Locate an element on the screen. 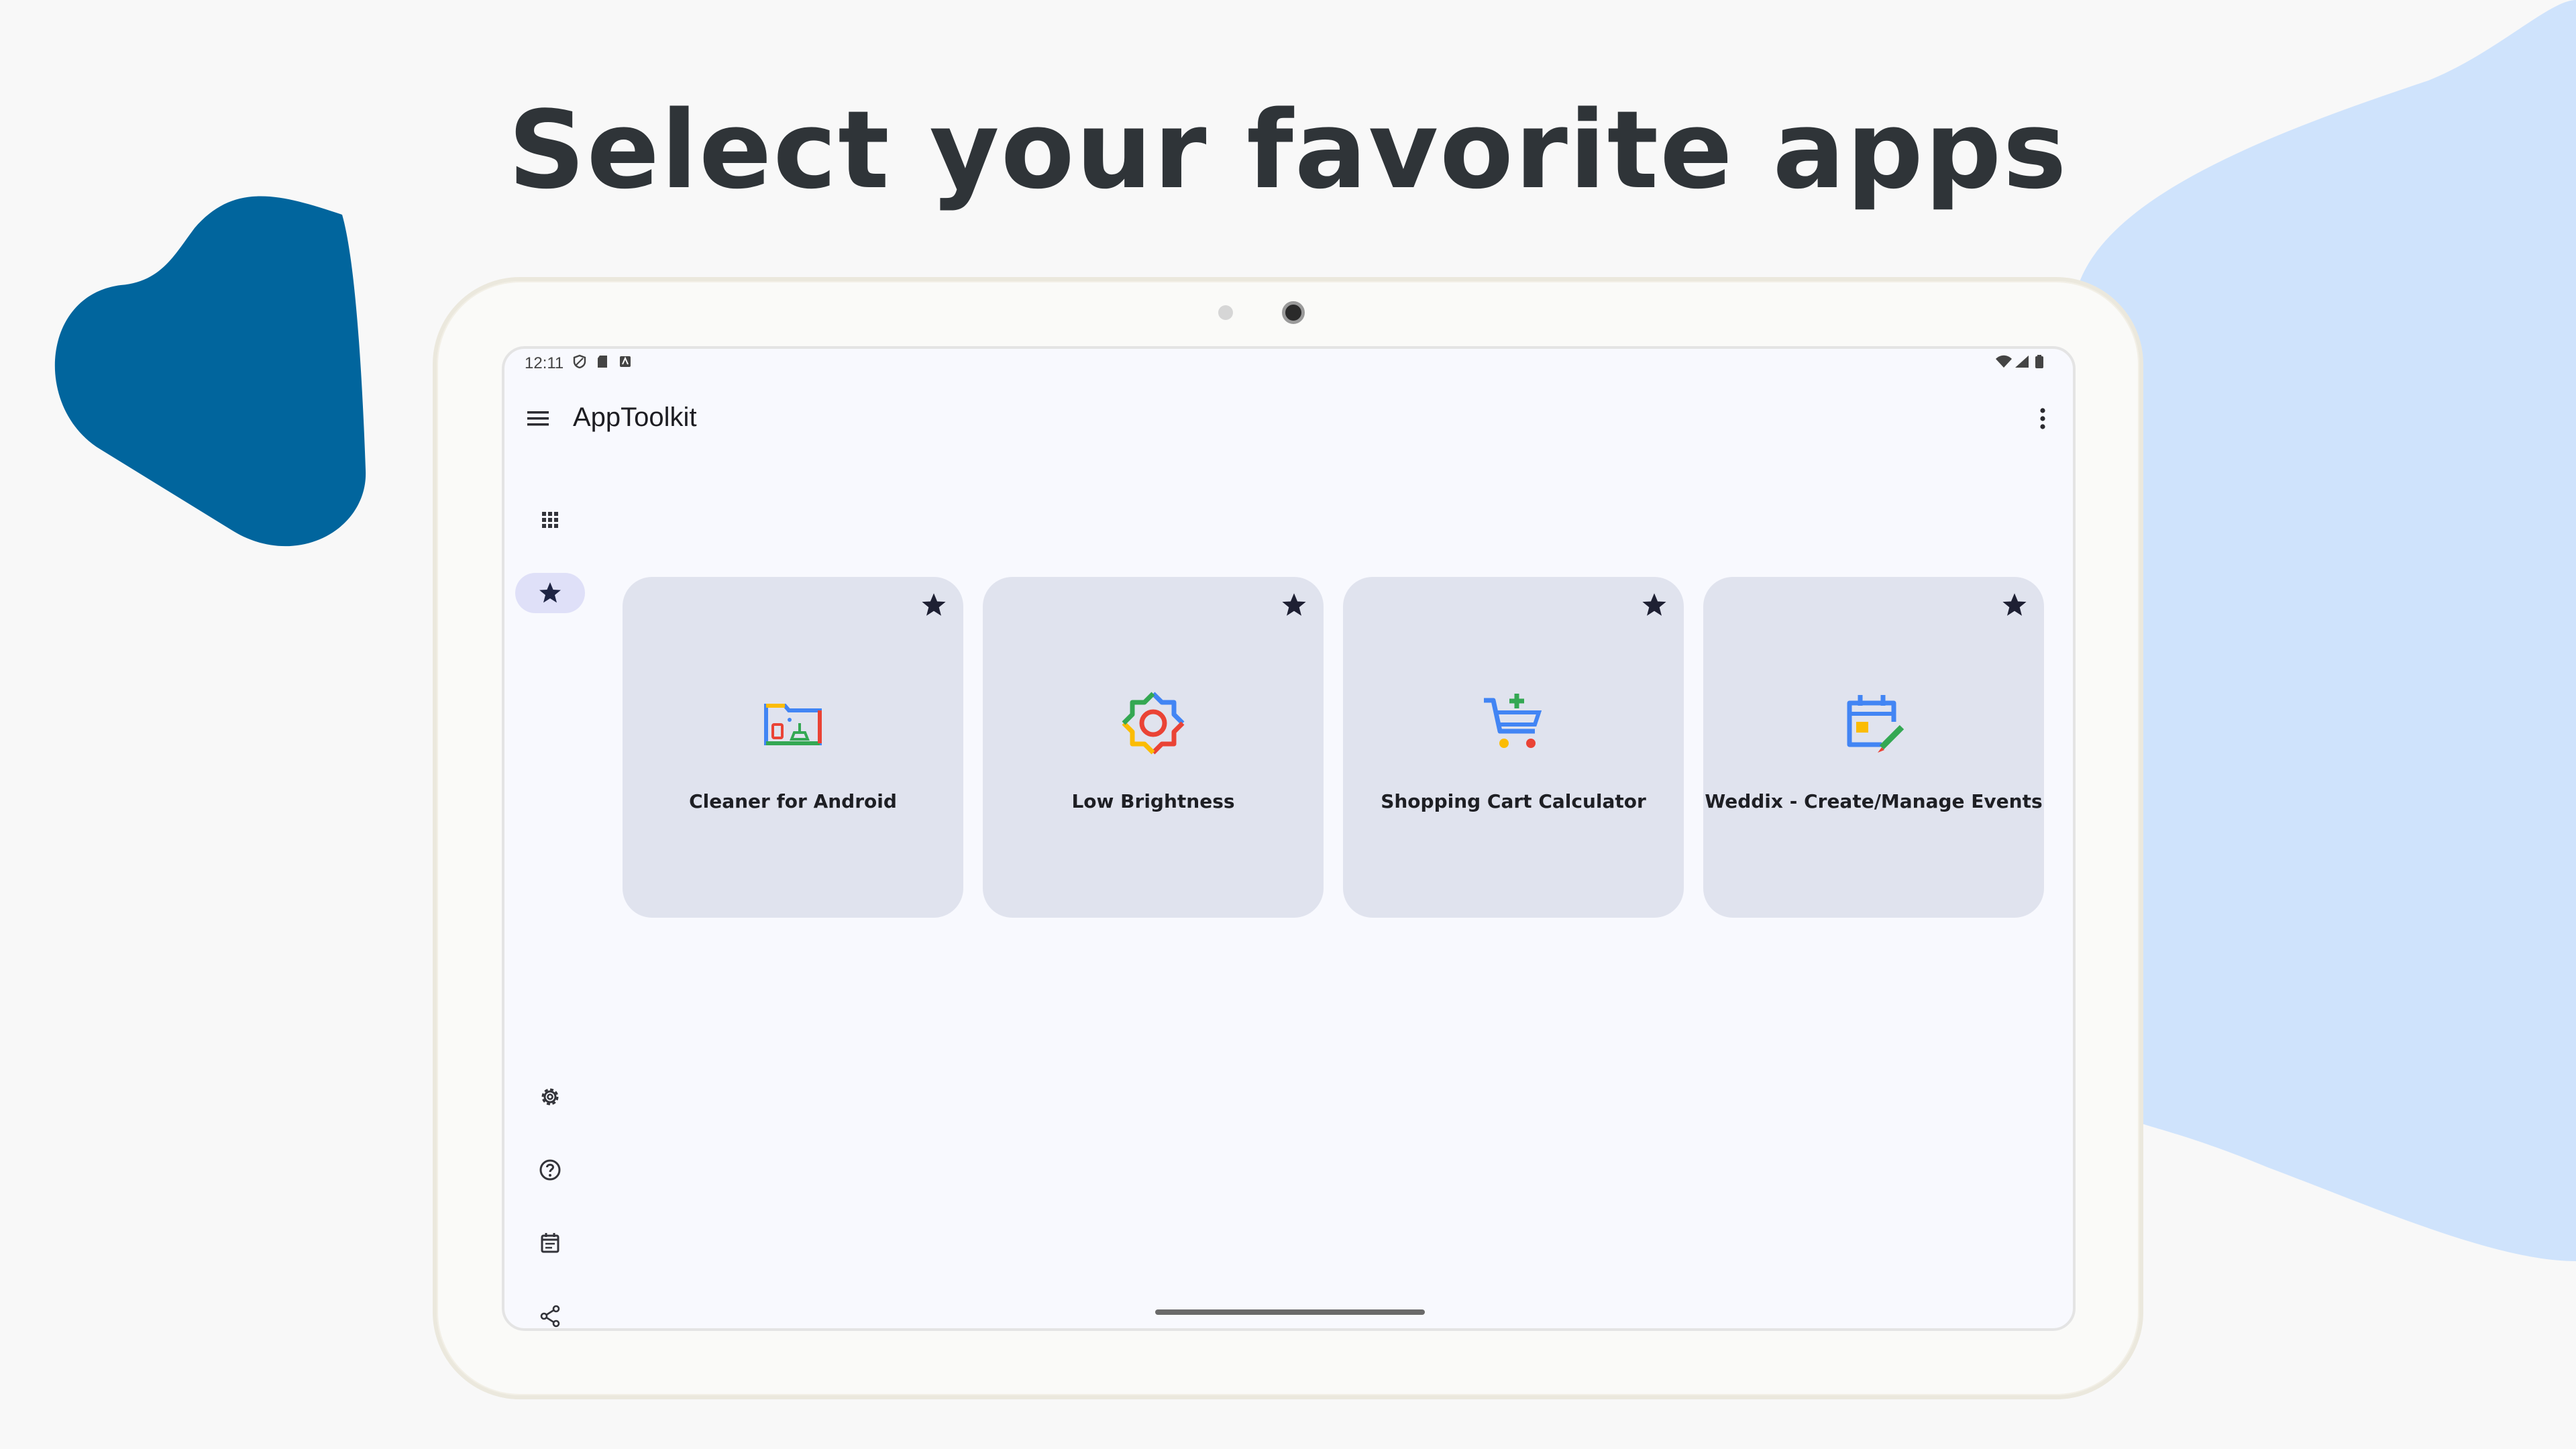 This screenshot has height=1449, width=2576. app-name: Low Brightness is located at coordinates (1153, 801).